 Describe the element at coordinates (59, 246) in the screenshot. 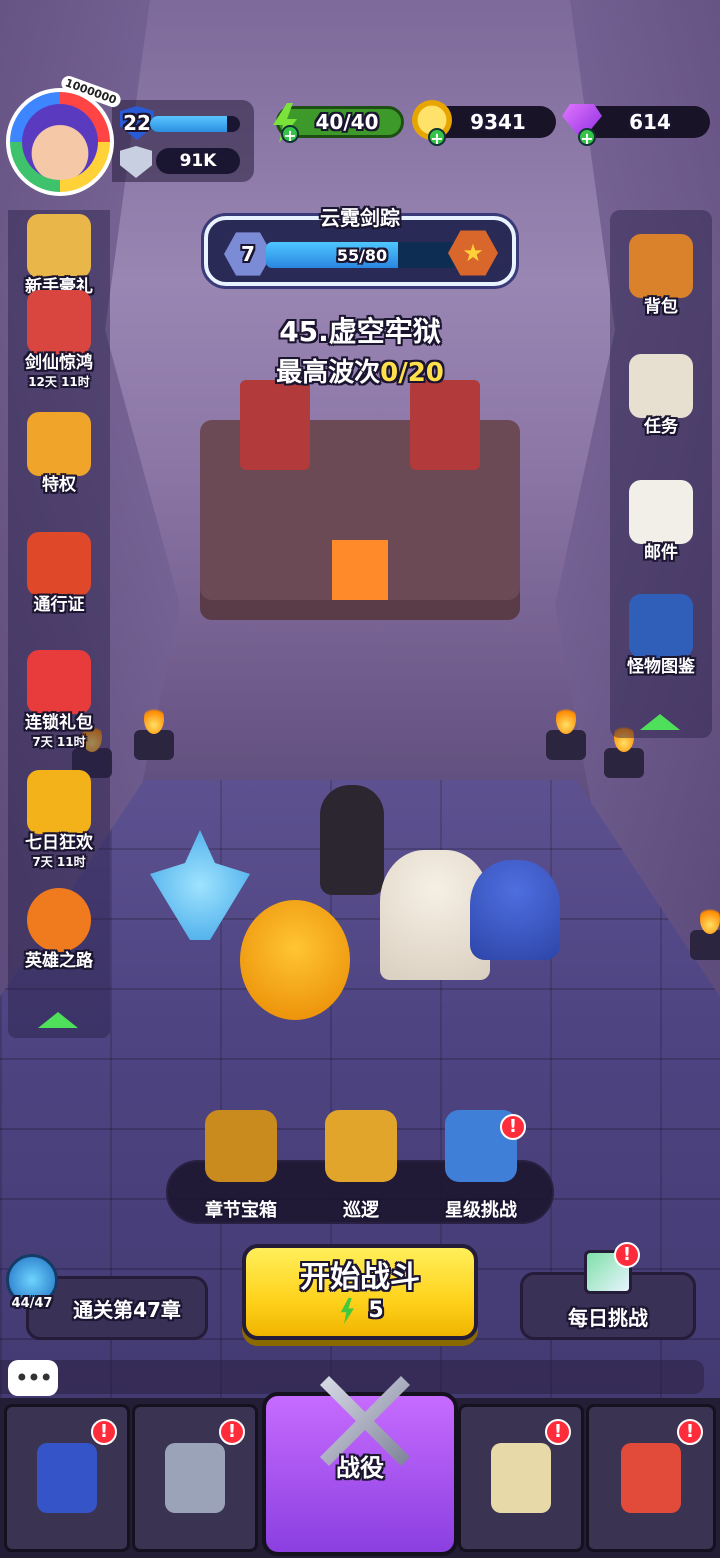

I see `gift-icon` at that location.